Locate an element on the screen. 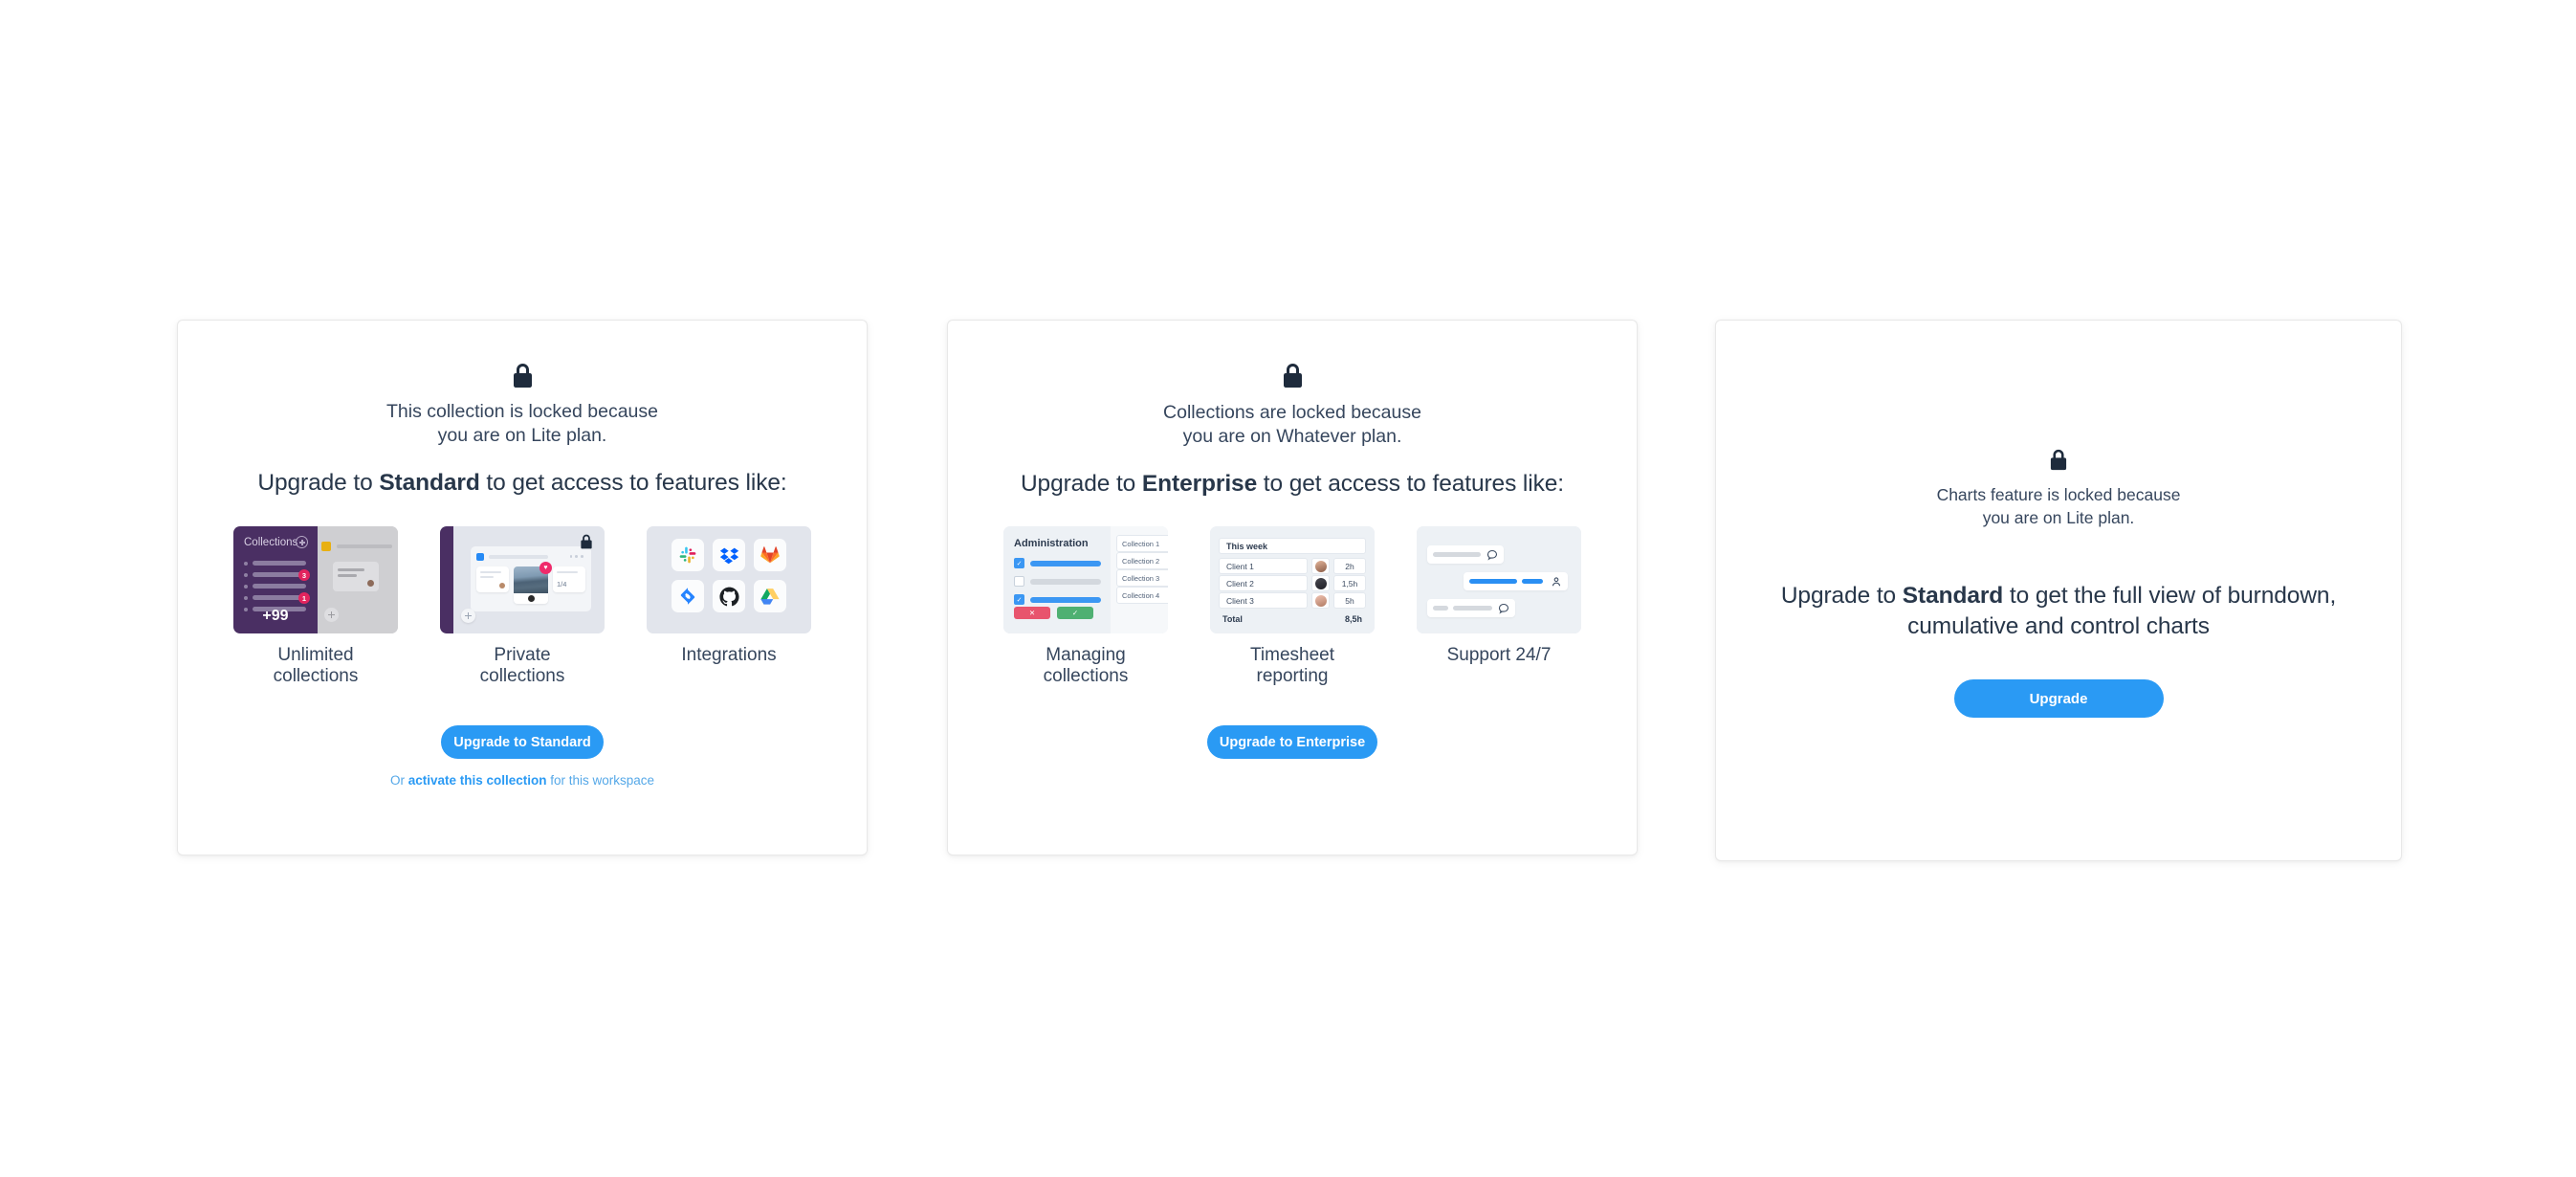  upgrade-headline-plan: Standard is located at coordinates (429, 483).